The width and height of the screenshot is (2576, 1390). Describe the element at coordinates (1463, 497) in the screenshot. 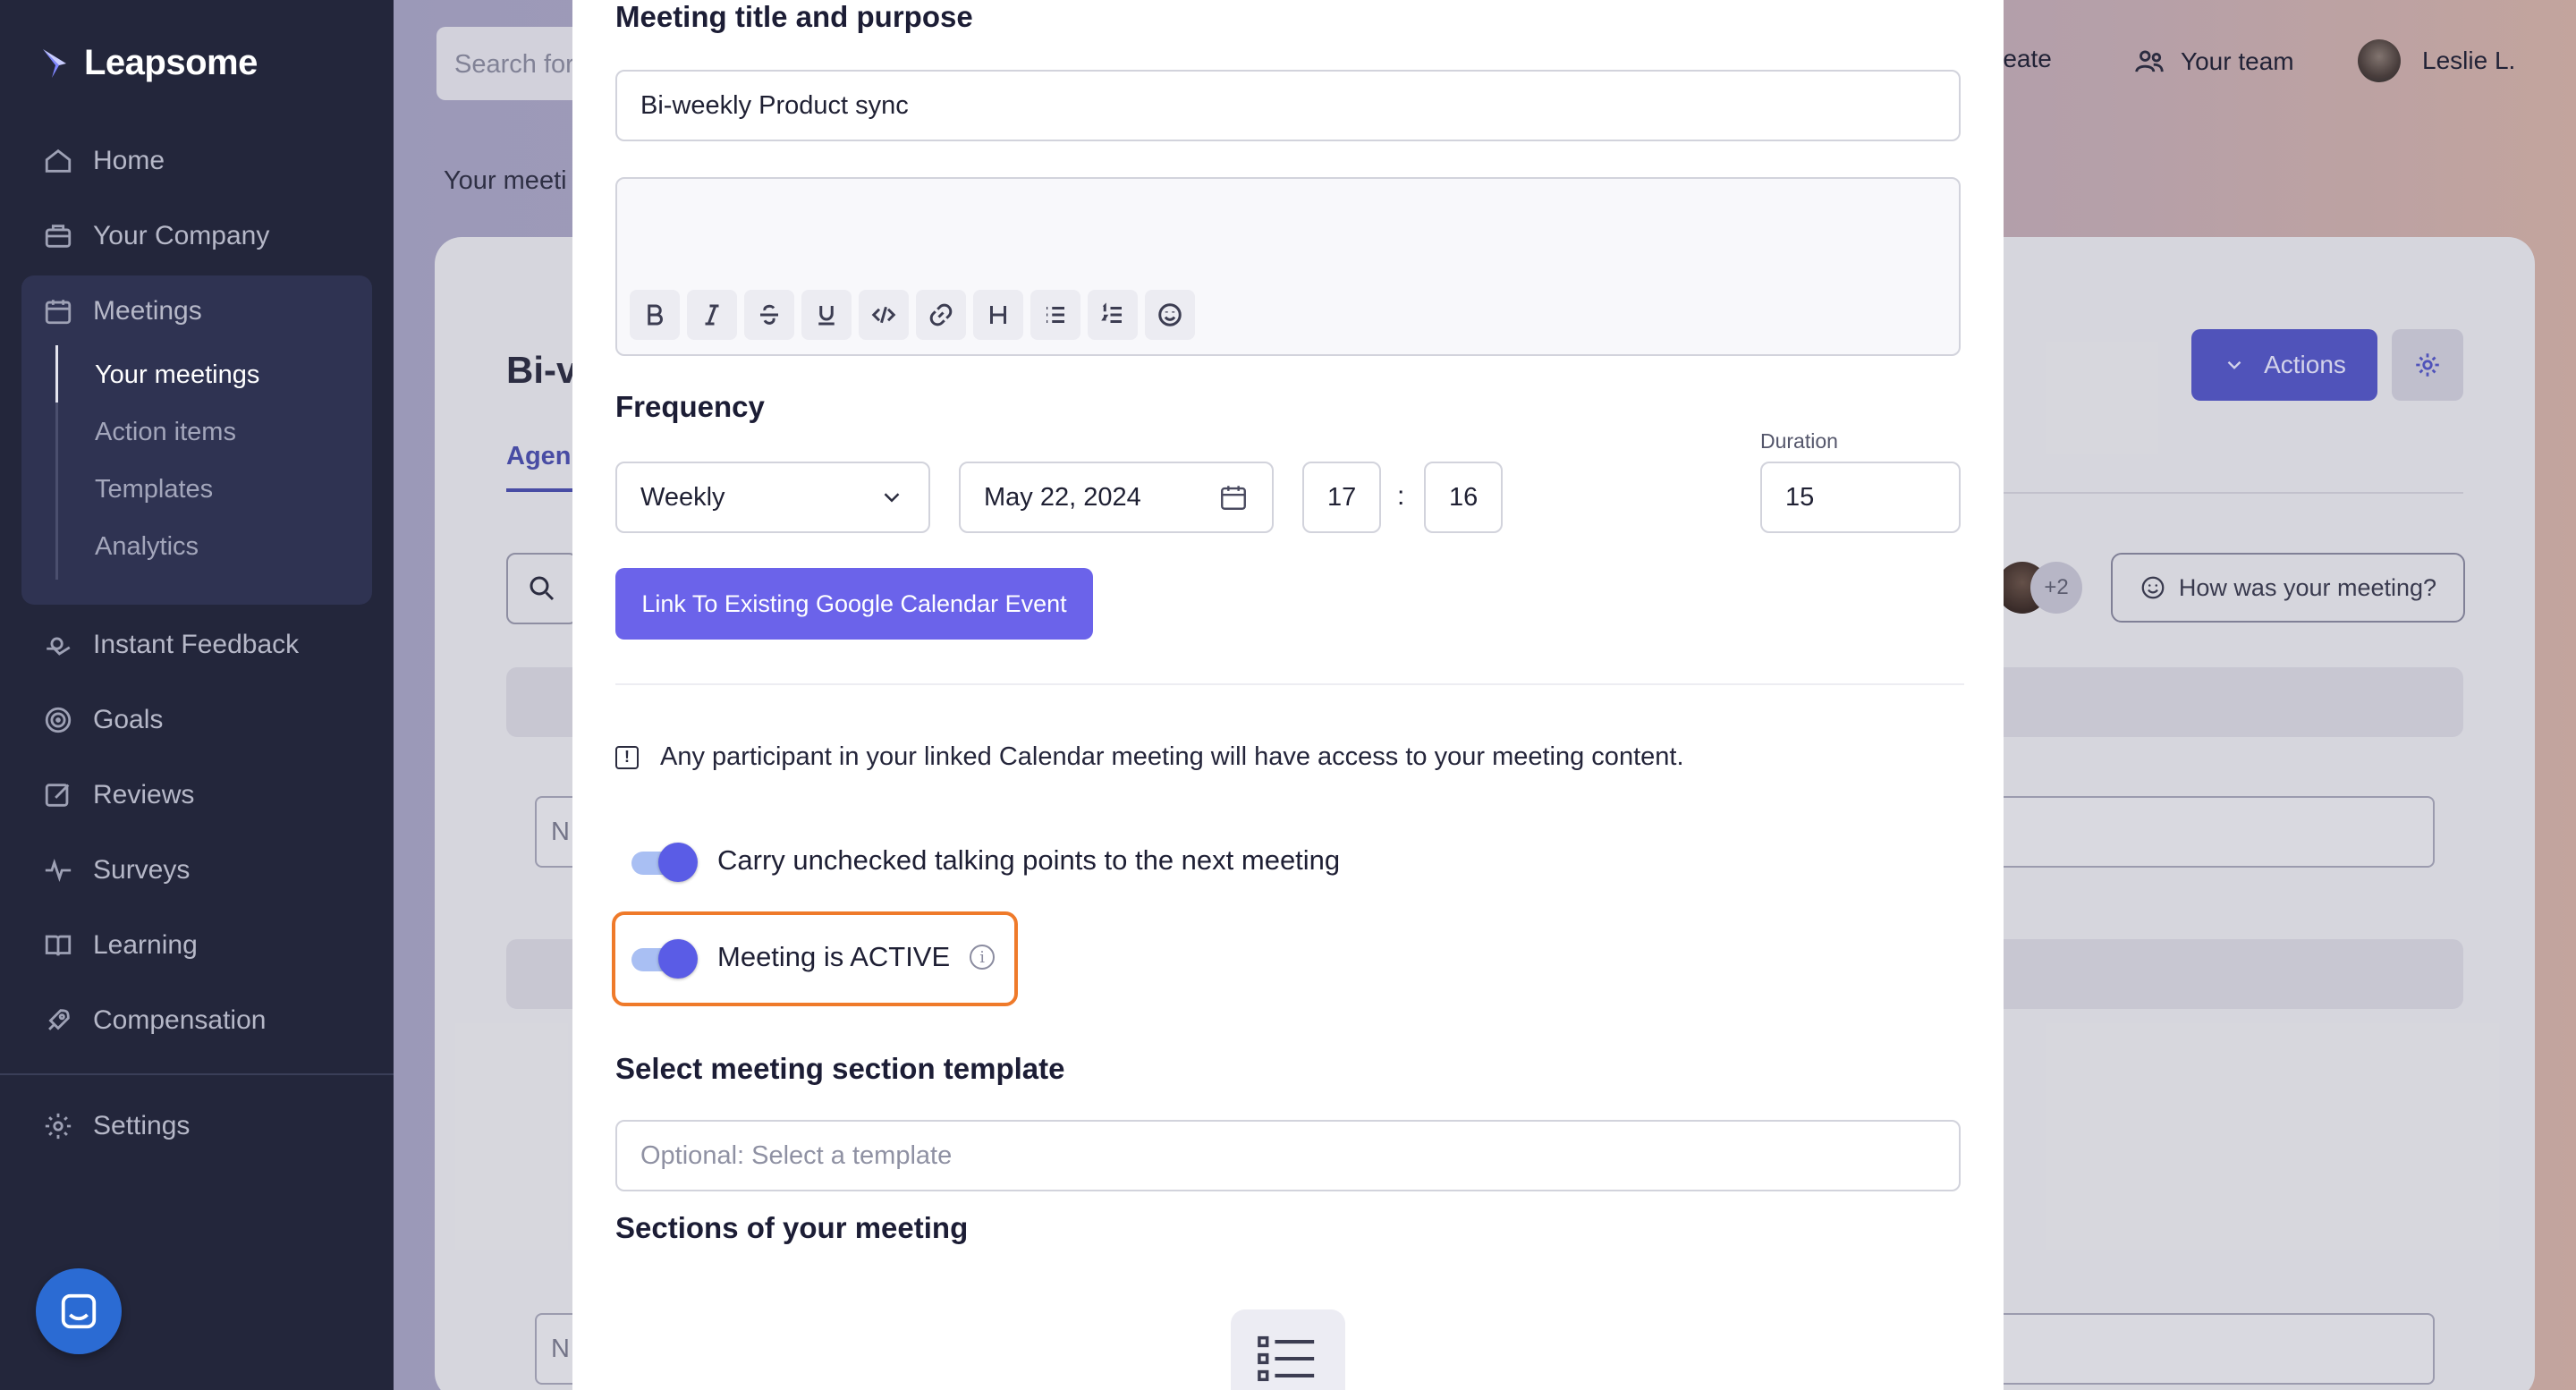

I see `start-minute-input: 16` at that location.